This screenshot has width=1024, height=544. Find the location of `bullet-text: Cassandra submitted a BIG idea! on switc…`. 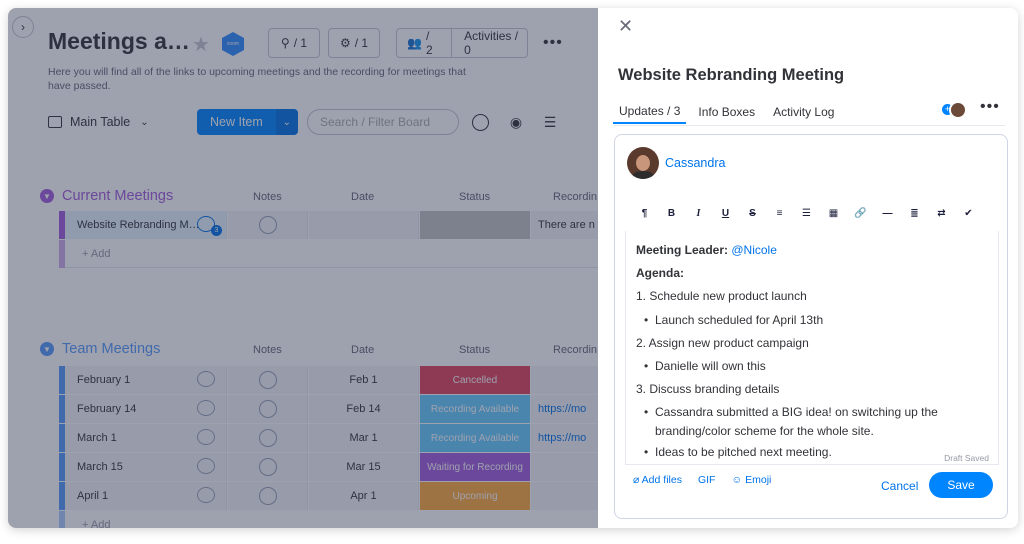

bullet-text: Cassandra submitted a BIG idea! on switc… is located at coordinates (796, 421).